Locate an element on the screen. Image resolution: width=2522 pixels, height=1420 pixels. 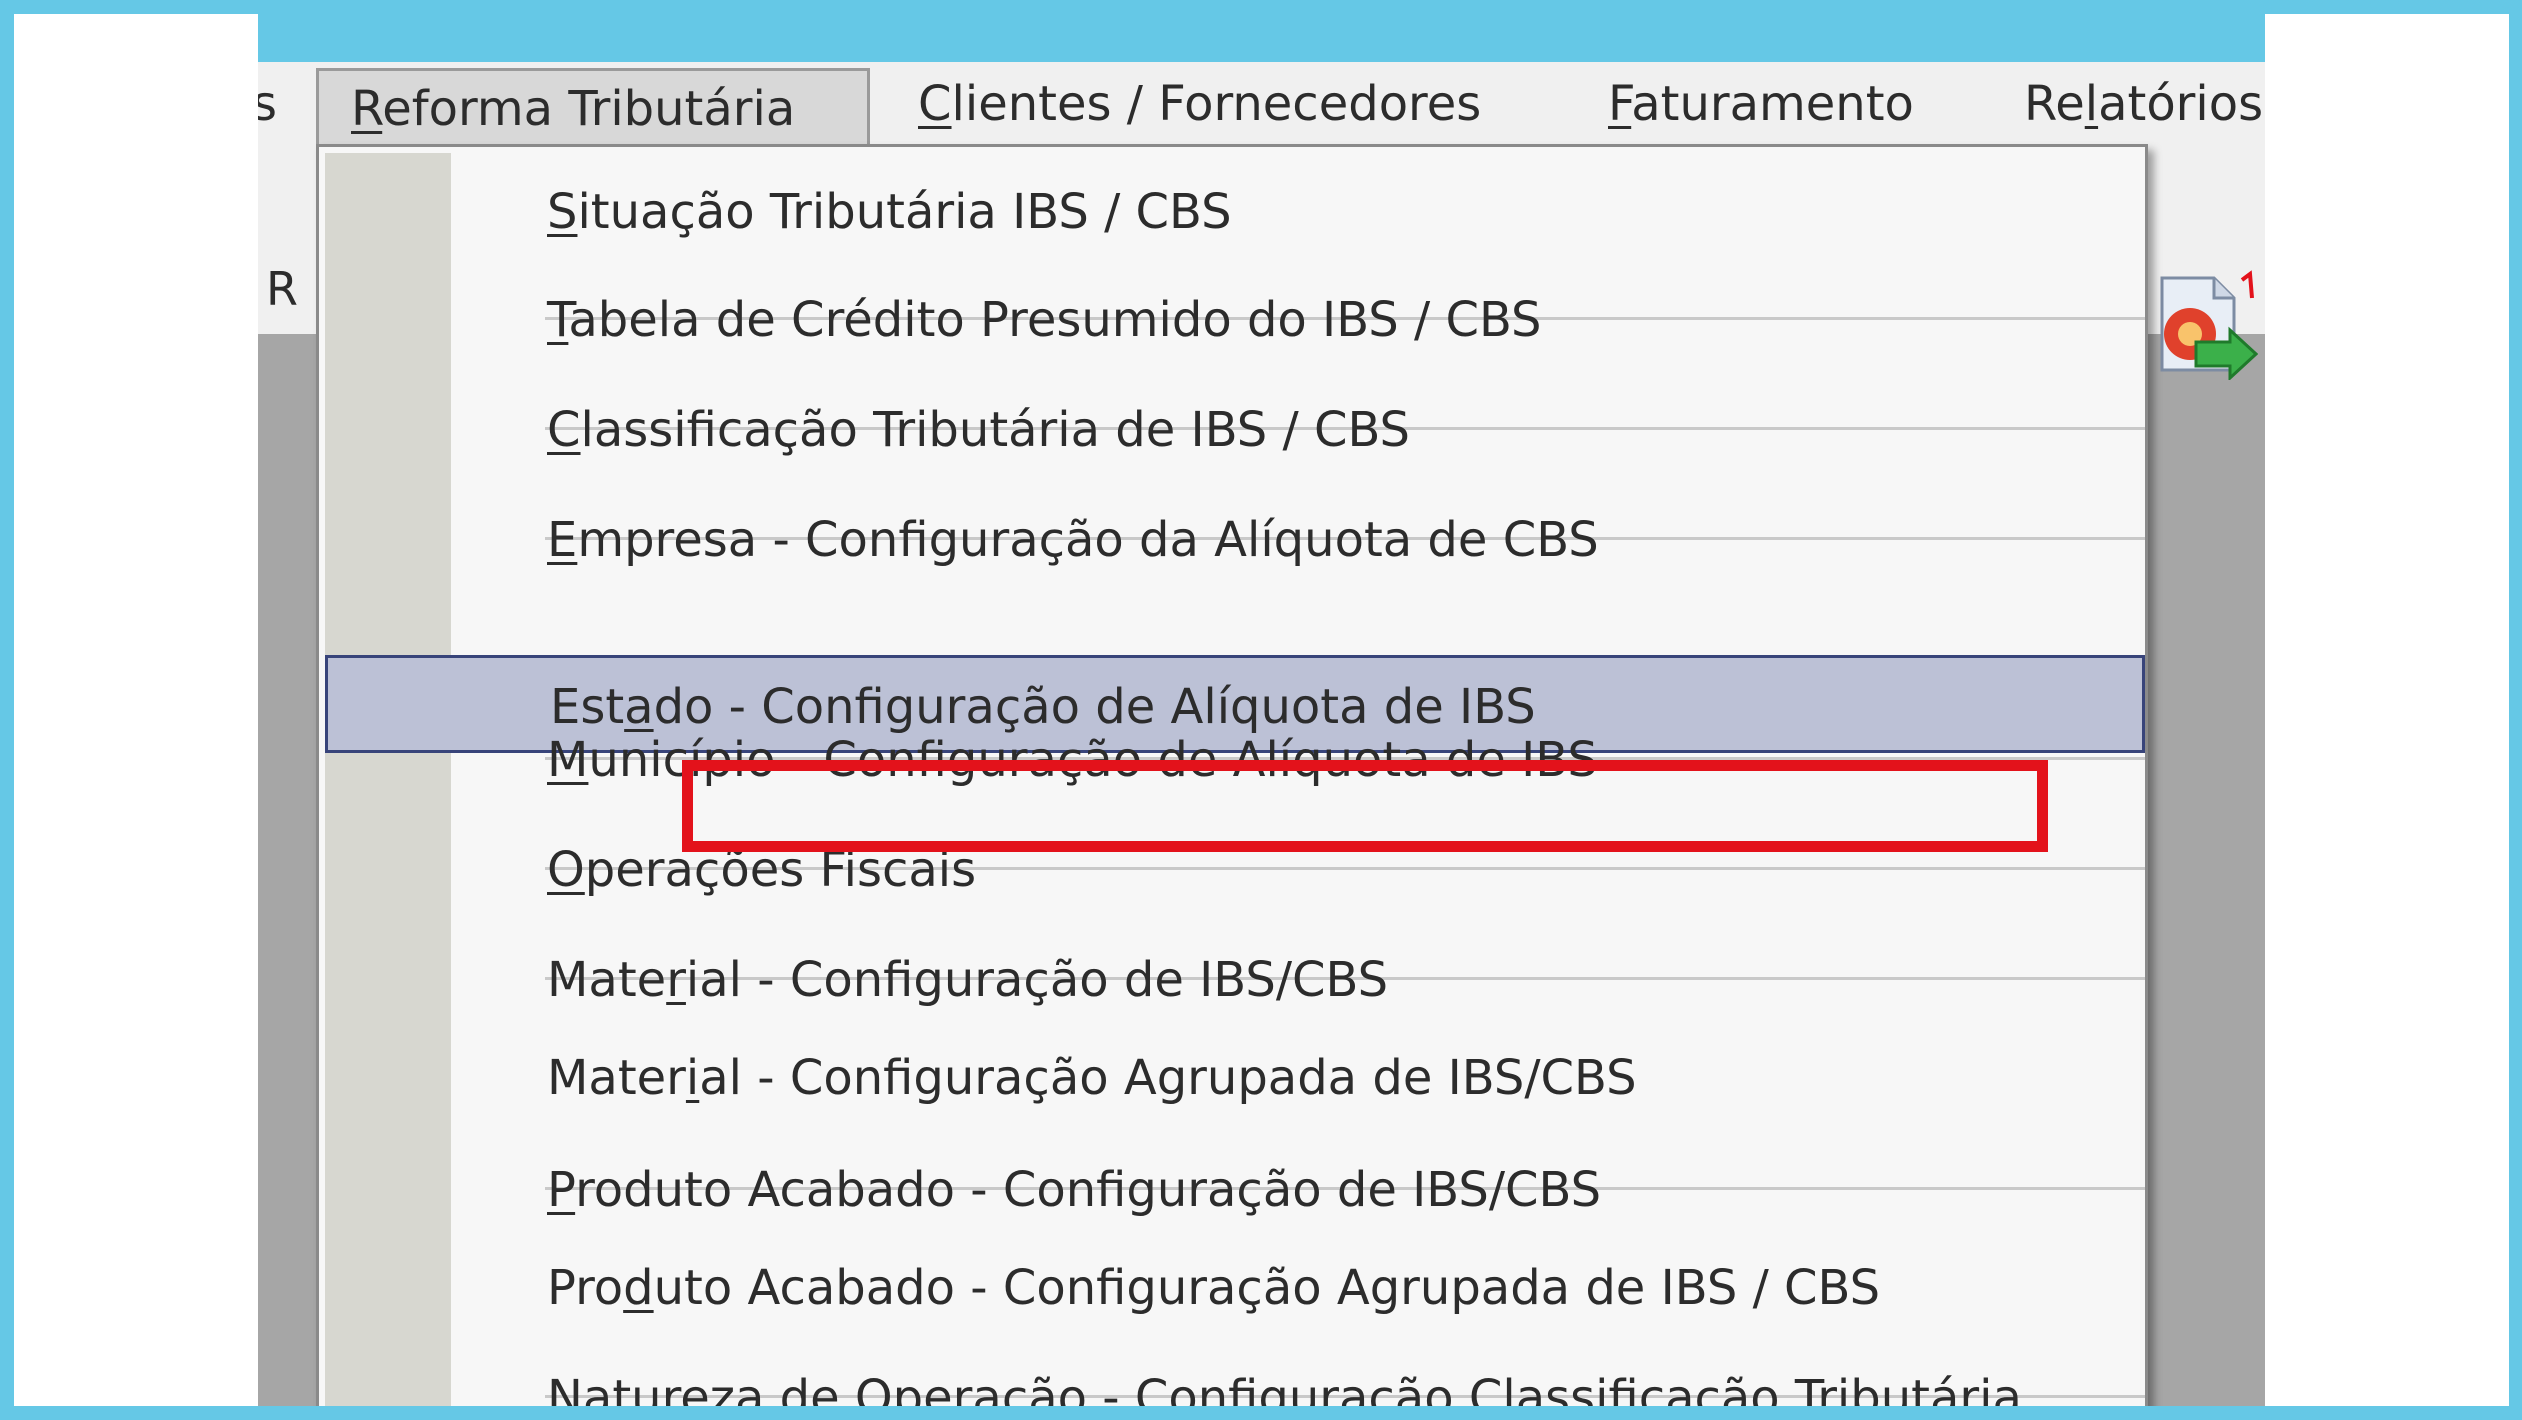
menu-item-situacao-tributaria: Situação Tributária IBS / CBS is located at coordinates (1232, 212).